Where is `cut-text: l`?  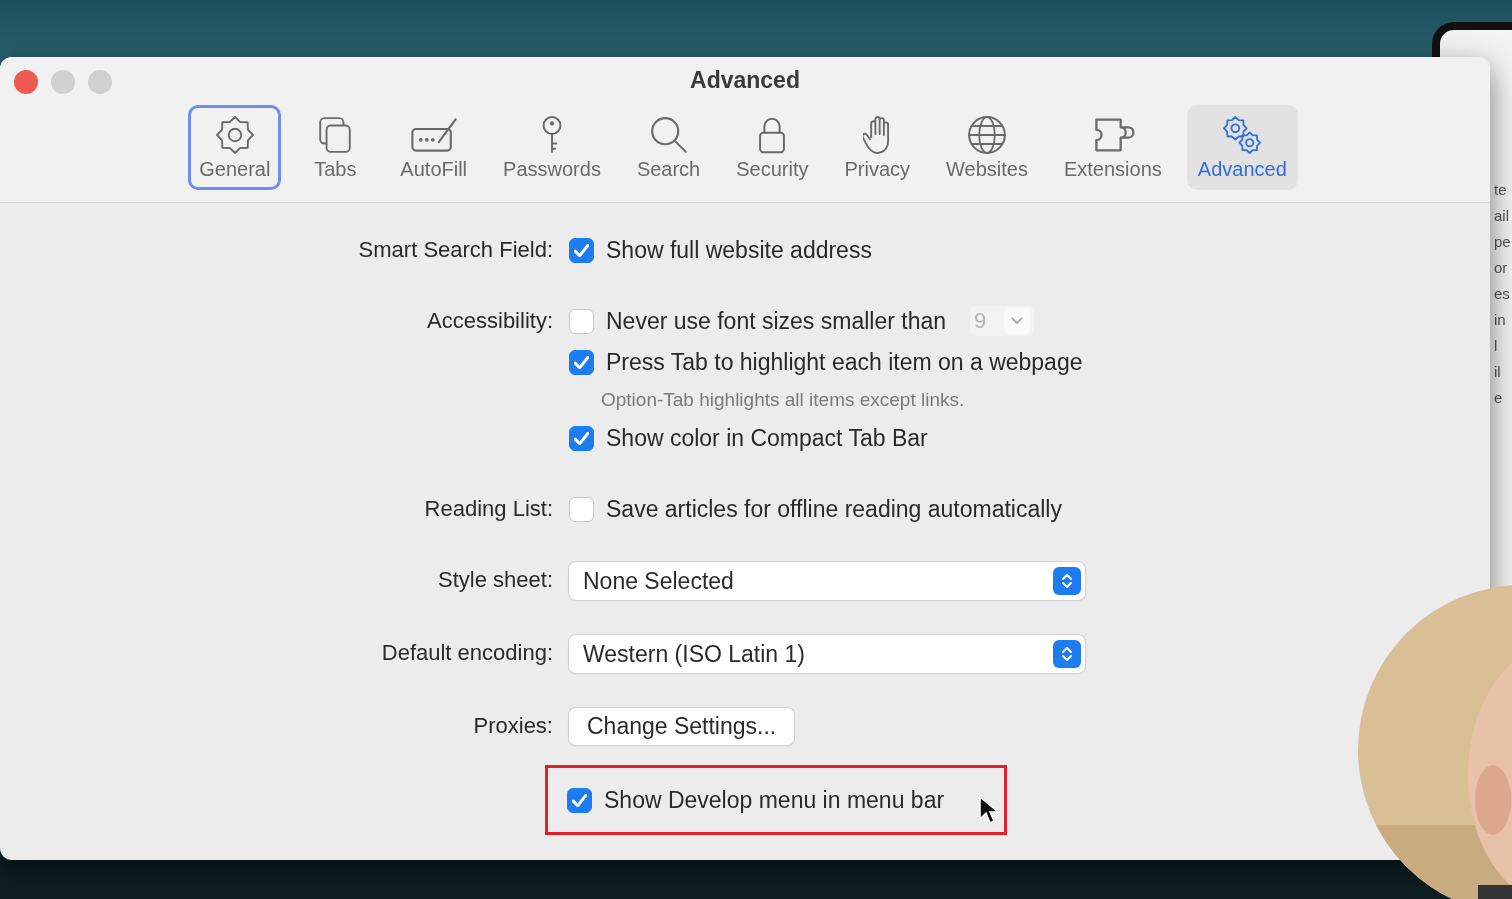 cut-text: l is located at coordinates (1496, 346).